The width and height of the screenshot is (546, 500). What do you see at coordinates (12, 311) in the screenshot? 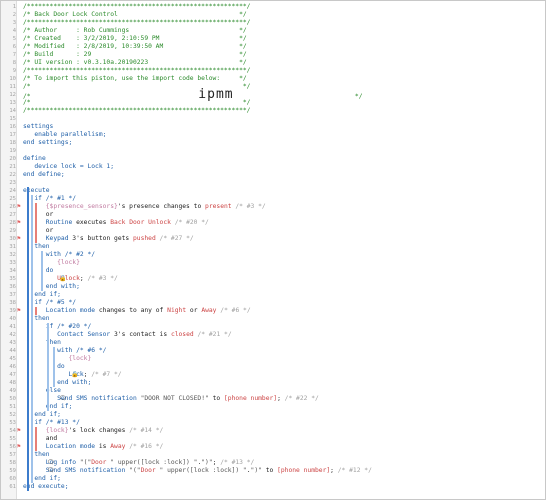
I see `line-number: 39` at bounding box center [12, 311].